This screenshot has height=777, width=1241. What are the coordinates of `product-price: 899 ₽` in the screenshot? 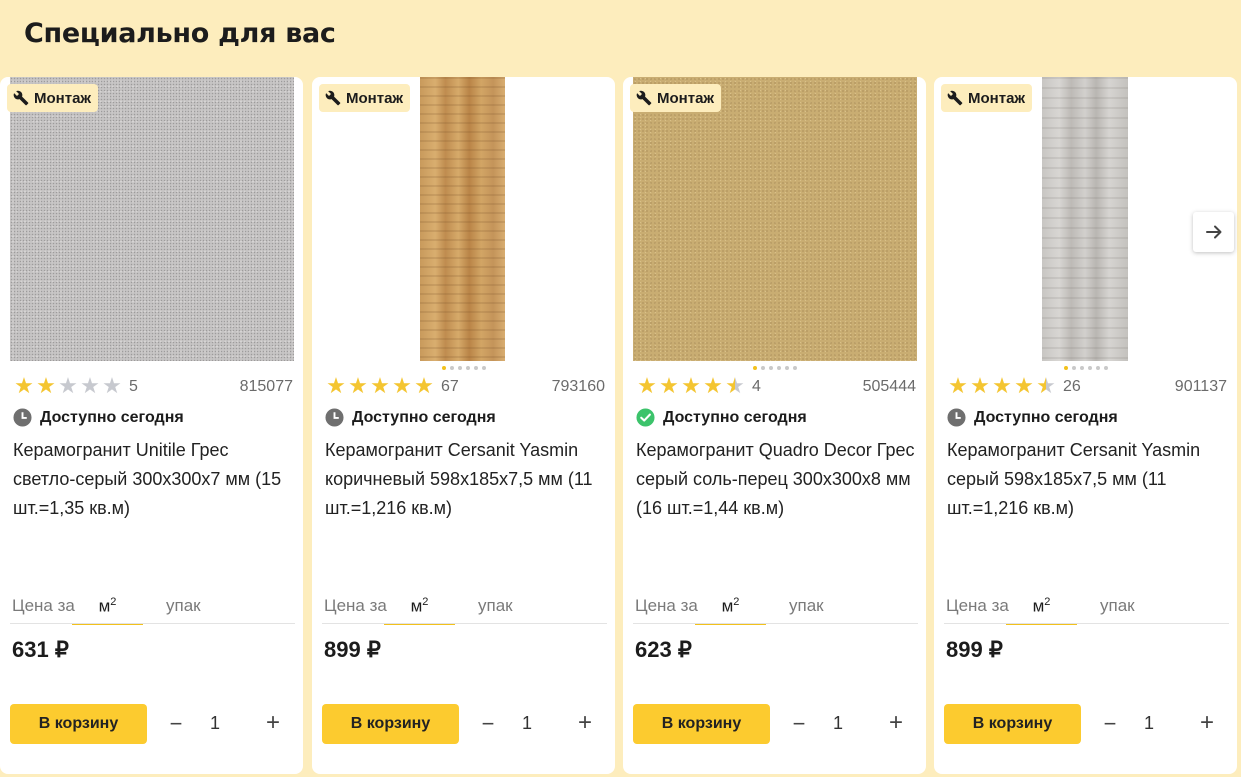 It's located at (974, 649).